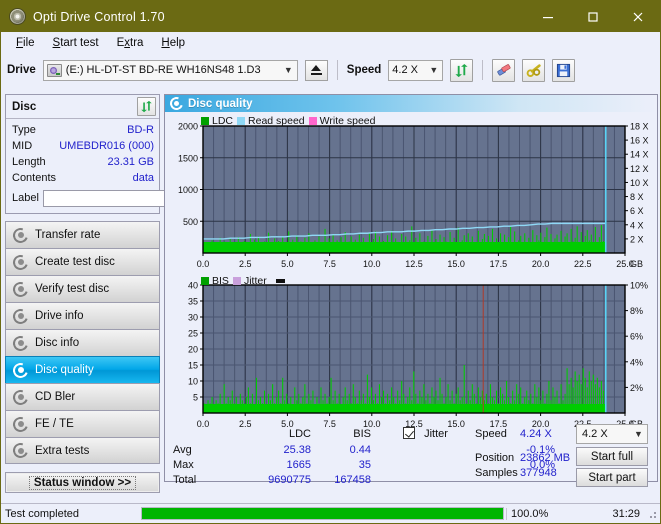  What do you see at coordinates (637, 239) in the screenshot?
I see `svg-text: 2 X` at bounding box center [637, 239].